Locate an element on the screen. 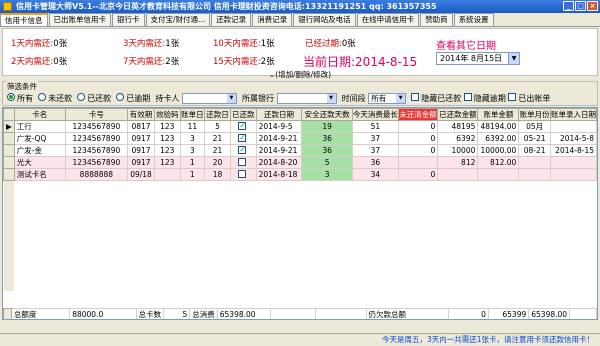 This screenshot has width=600, height=346. tab-0: 信用卡信息 is located at coordinates (24, 19).